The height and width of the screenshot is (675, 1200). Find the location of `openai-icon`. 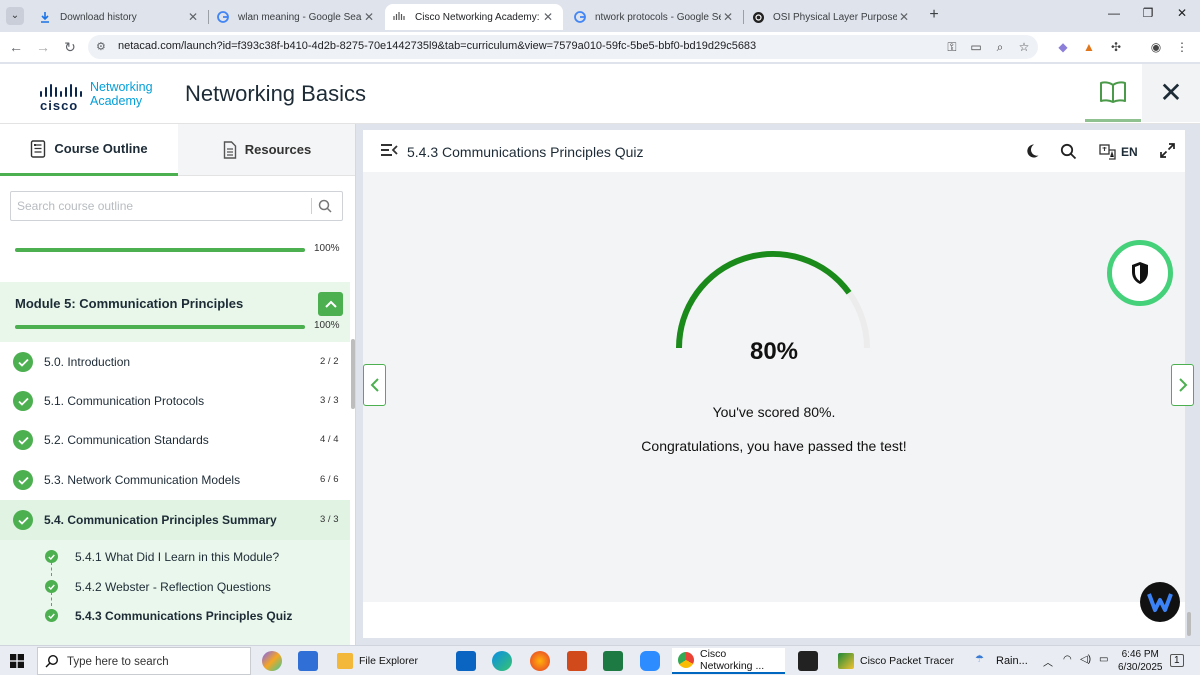

openai-icon is located at coordinates (758, 17).